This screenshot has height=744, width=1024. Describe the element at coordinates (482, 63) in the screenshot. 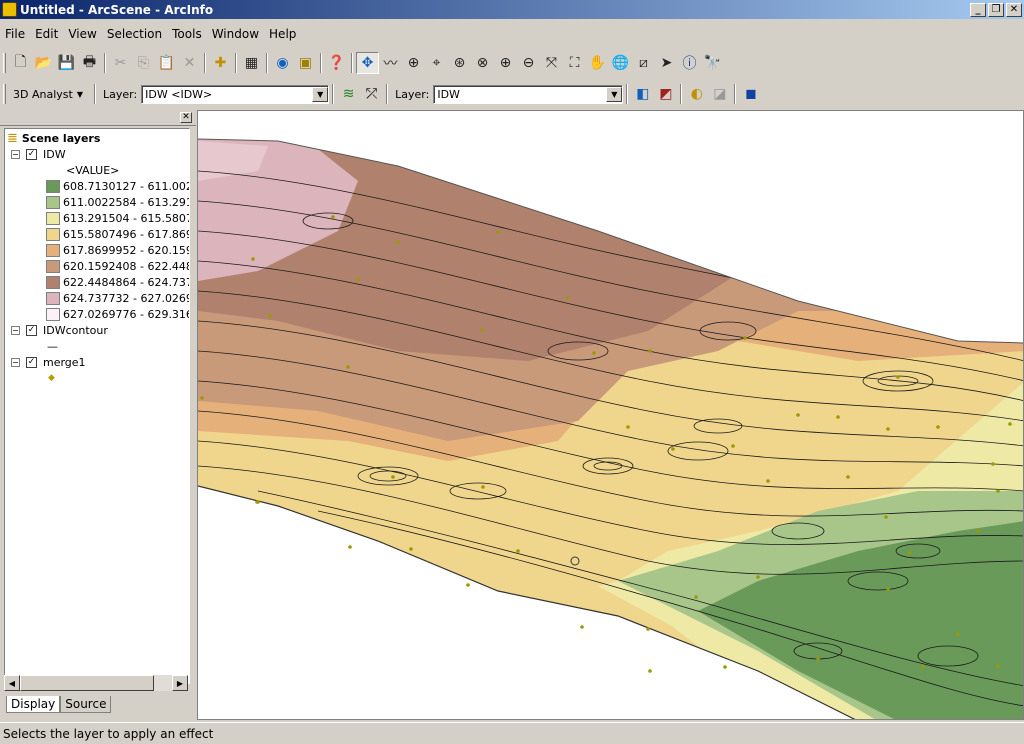

I see `zoom-center-icon: ⊗` at that location.